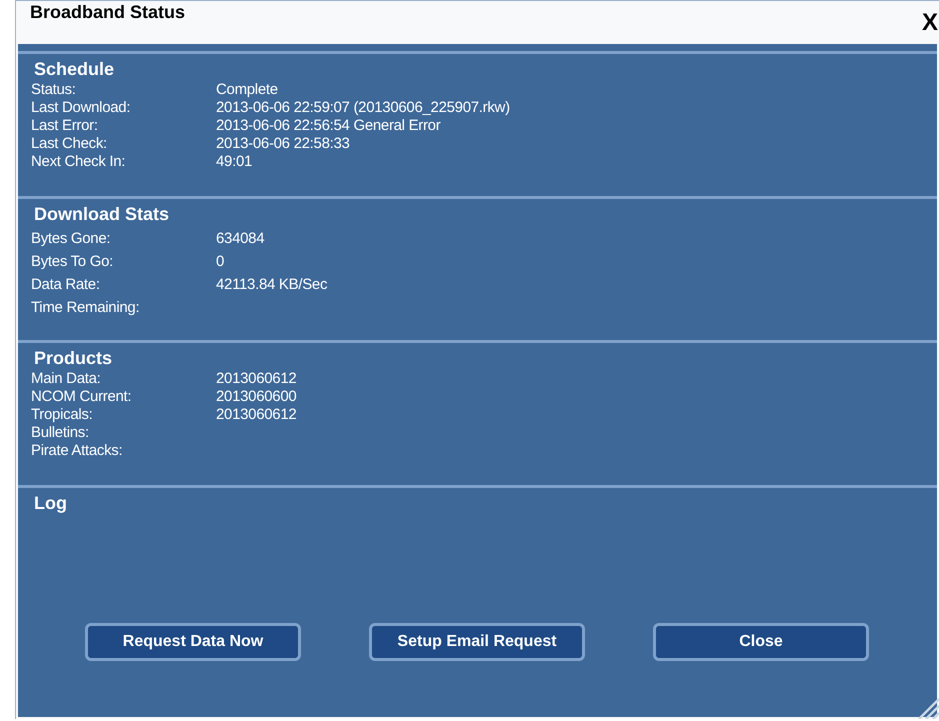 The height and width of the screenshot is (721, 939). What do you see at coordinates (77, 452) in the screenshot?
I see `field-label: Pirate Attacks:` at bounding box center [77, 452].